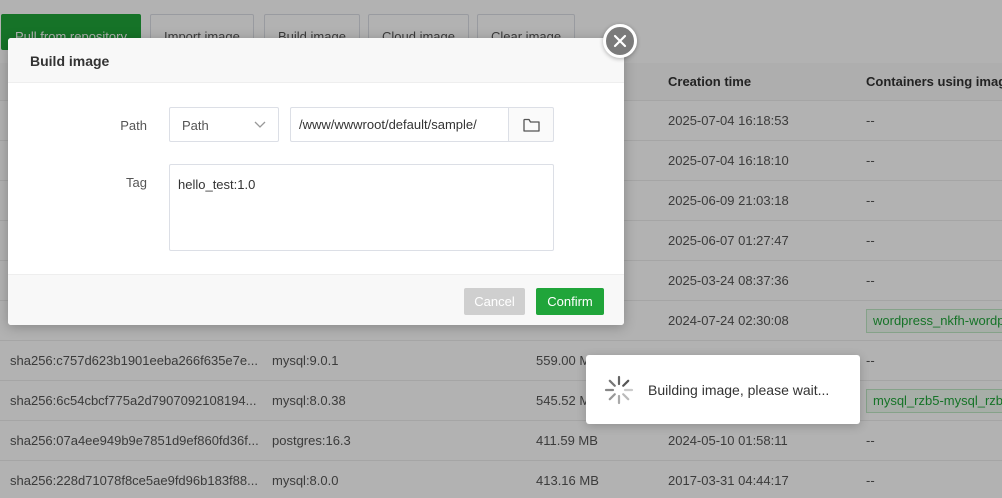  I want to click on loading-spinner-icon, so click(619, 390).